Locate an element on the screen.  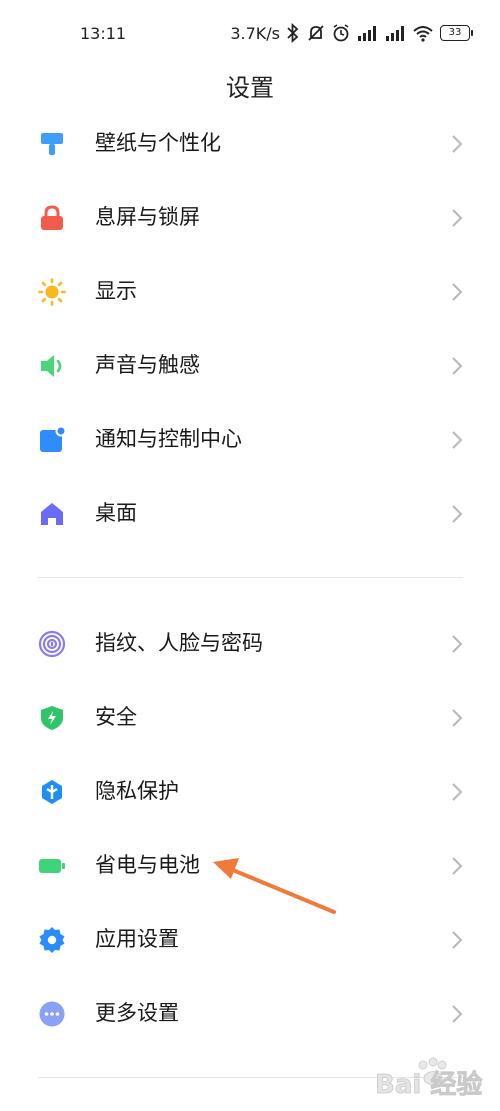
settings-item-label: 隐私保护 is located at coordinates (137, 791).